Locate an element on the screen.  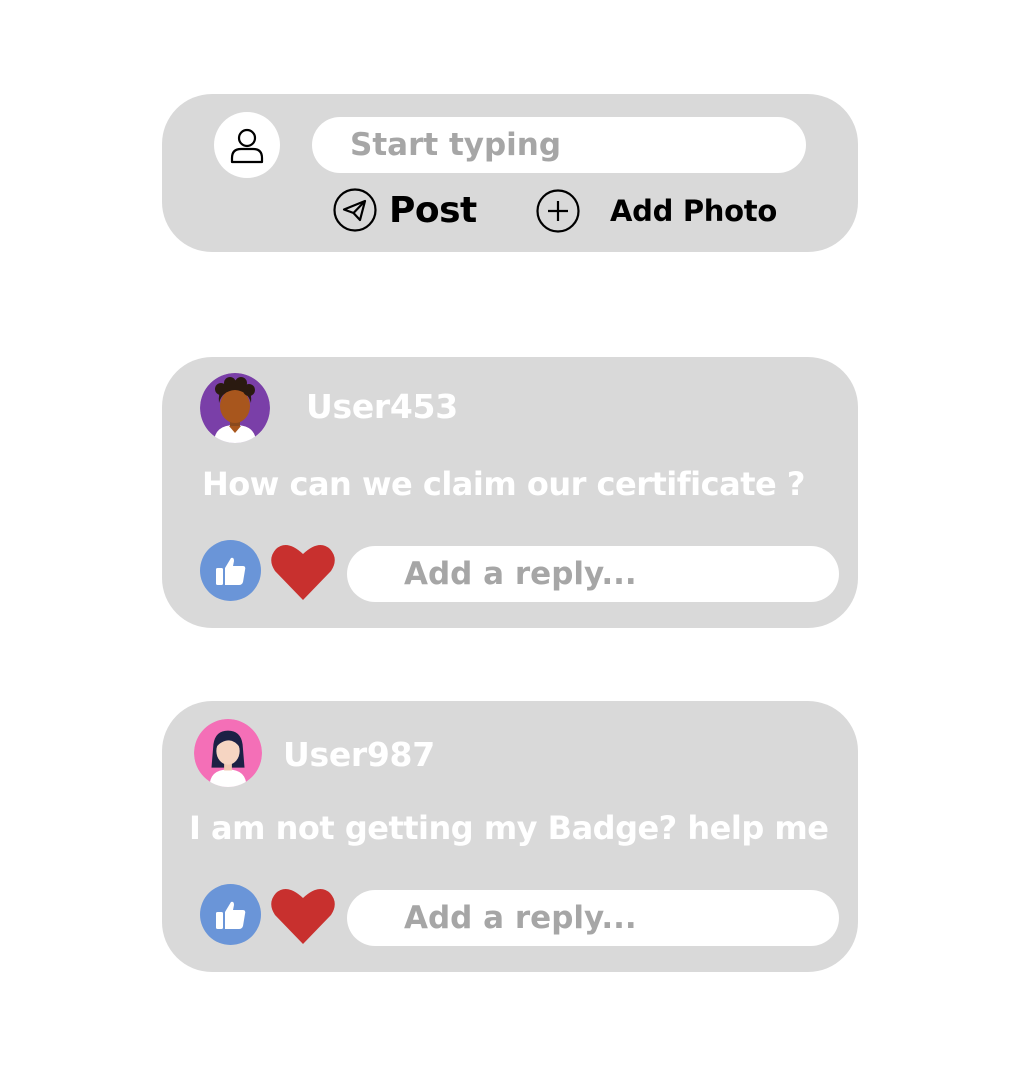
send-icon is located at coordinates (355, 210).